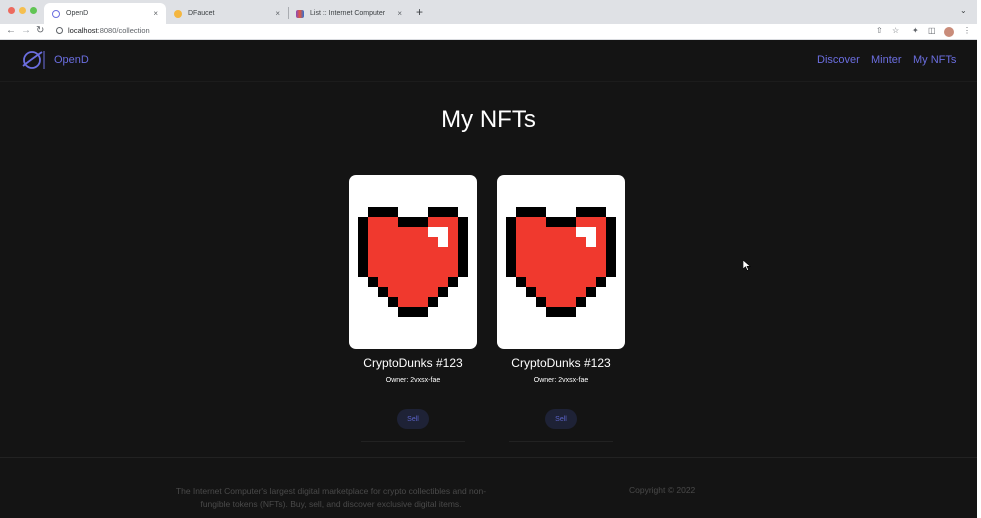 The image size is (981, 518). I want to click on url-path: :8080/collection, so click(123, 30).